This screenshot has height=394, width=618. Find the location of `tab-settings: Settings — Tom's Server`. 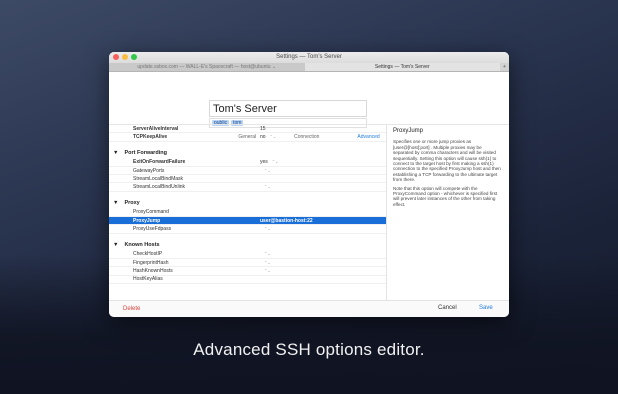

tab-settings: Settings — Tom's Server is located at coordinates (402, 67).